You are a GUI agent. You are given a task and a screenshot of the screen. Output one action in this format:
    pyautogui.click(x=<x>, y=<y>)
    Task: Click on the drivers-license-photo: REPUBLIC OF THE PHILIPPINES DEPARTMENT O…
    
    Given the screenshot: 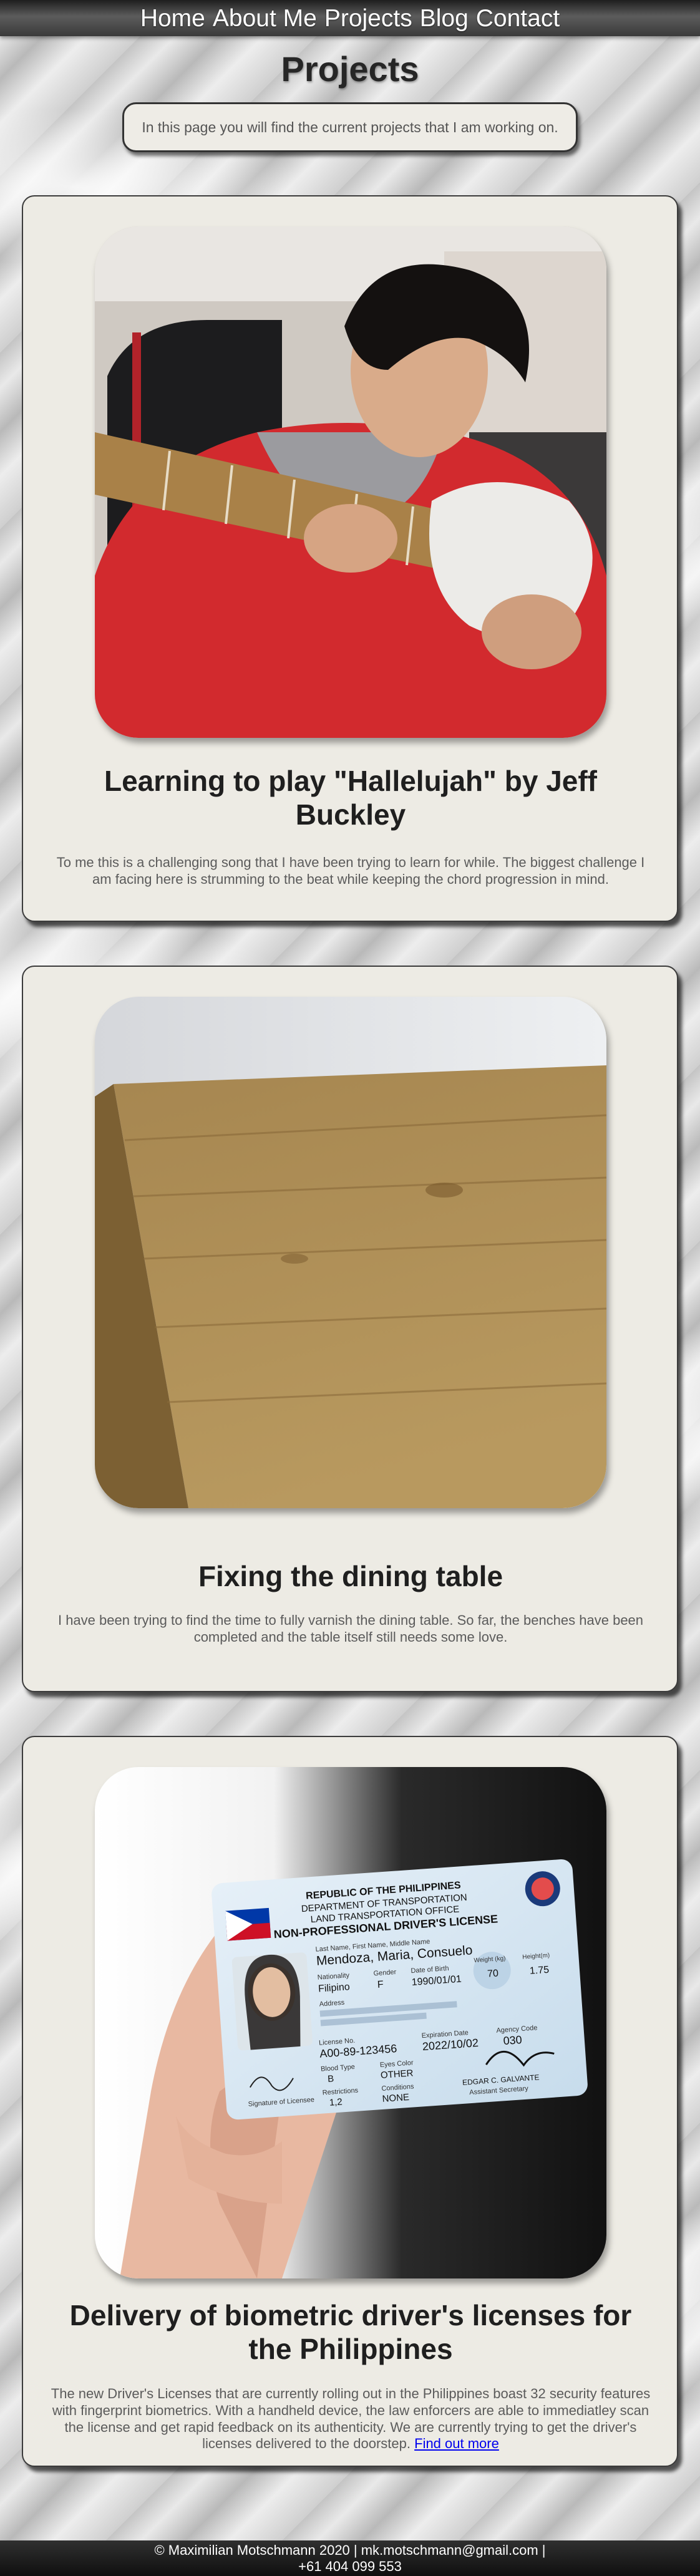 What is the action you would take?
    pyautogui.click(x=350, y=2022)
    